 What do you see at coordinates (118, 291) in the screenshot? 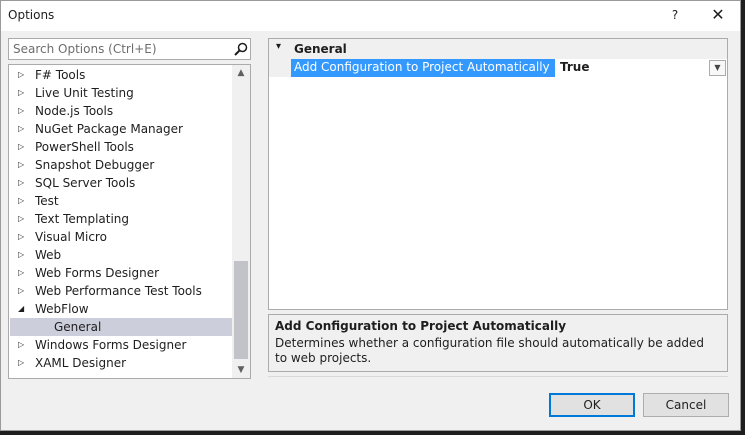
I see `tree-item-label: Web Performance Test Tools` at bounding box center [118, 291].